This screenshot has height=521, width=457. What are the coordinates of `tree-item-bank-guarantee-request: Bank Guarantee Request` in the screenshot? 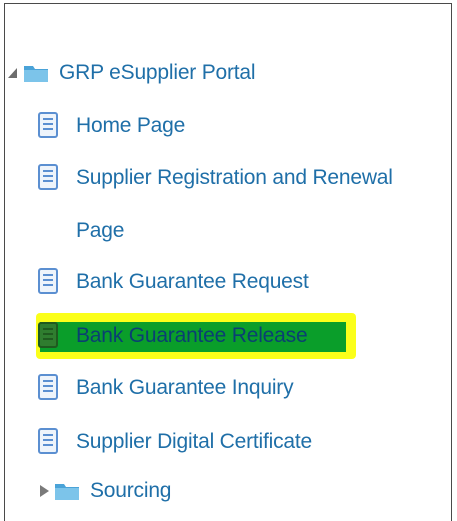 It's located at (173, 281).